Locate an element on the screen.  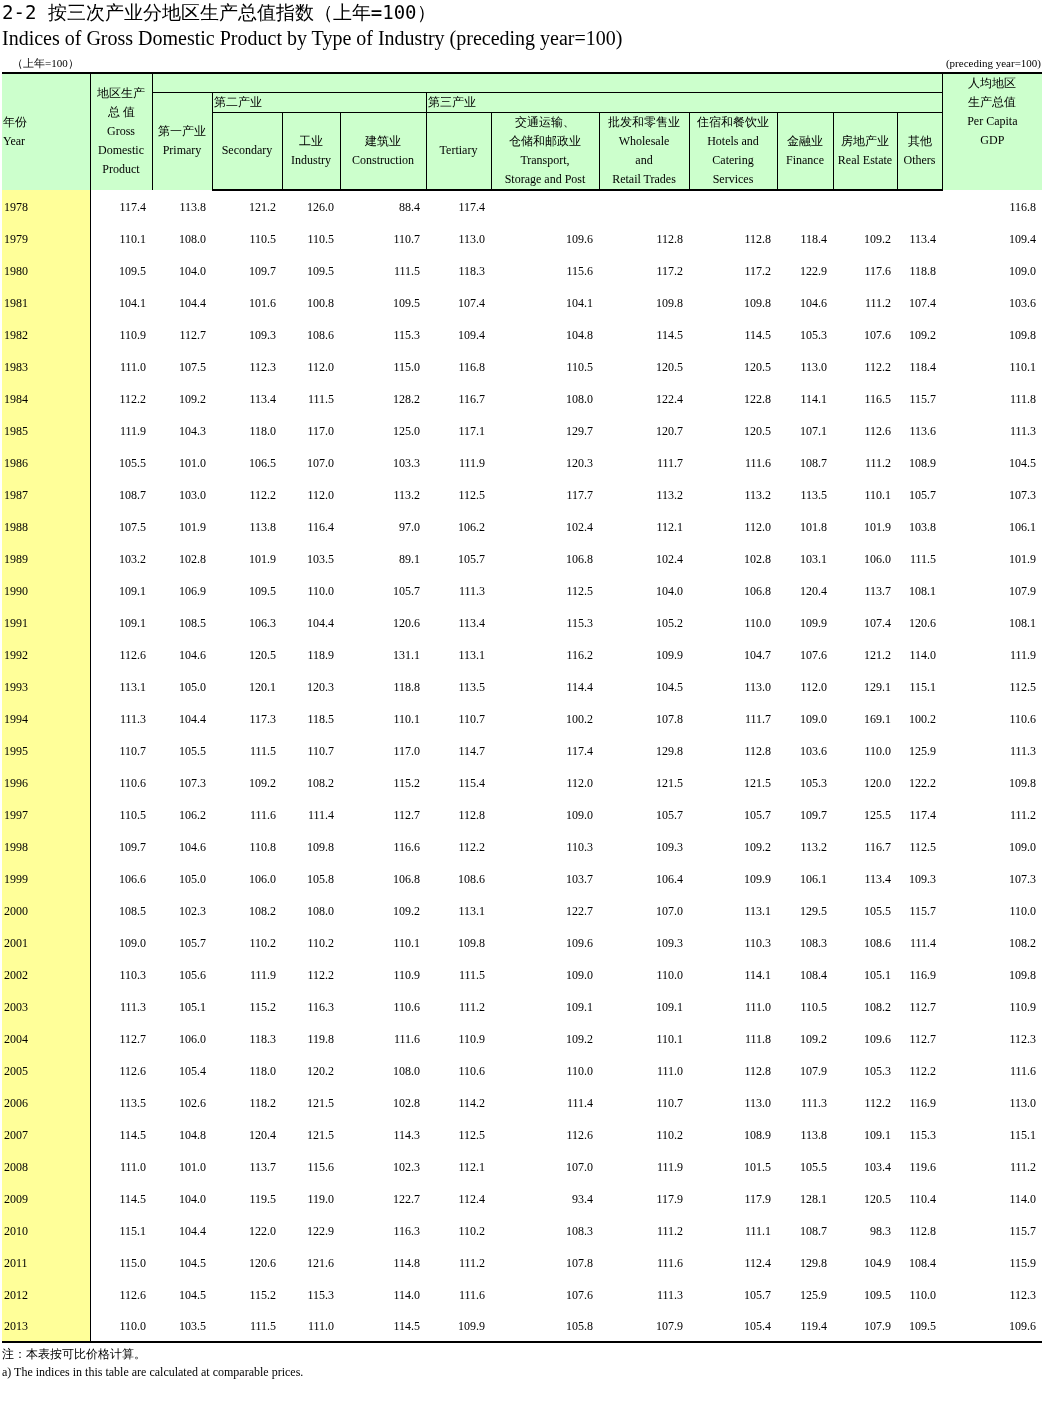
table-cell-text: 118.4 is located at coordinates (813, 239).